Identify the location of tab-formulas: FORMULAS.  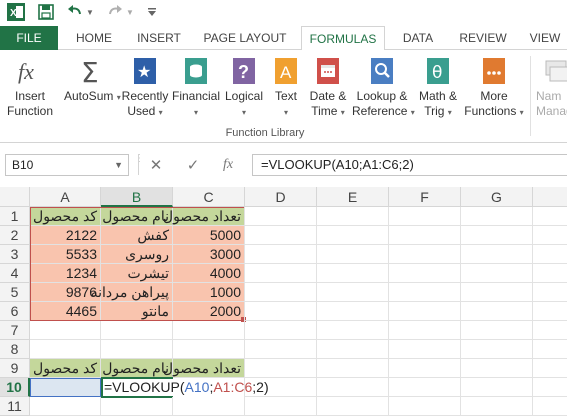
(343, 38).